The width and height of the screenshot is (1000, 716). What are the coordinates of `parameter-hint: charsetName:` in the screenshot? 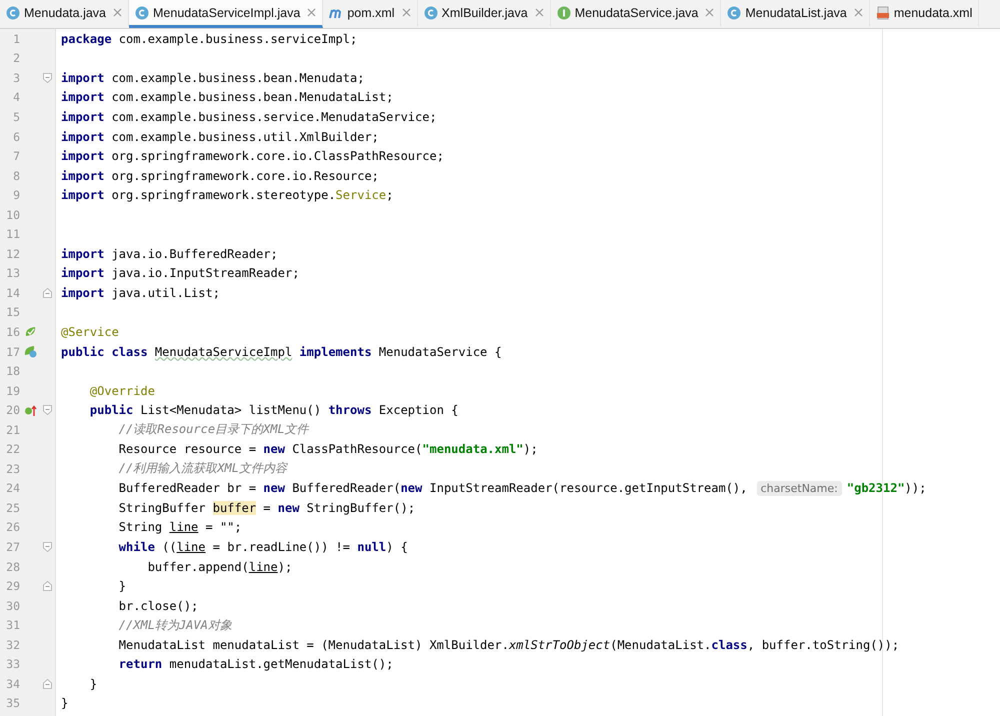 It's located at (799, 488).